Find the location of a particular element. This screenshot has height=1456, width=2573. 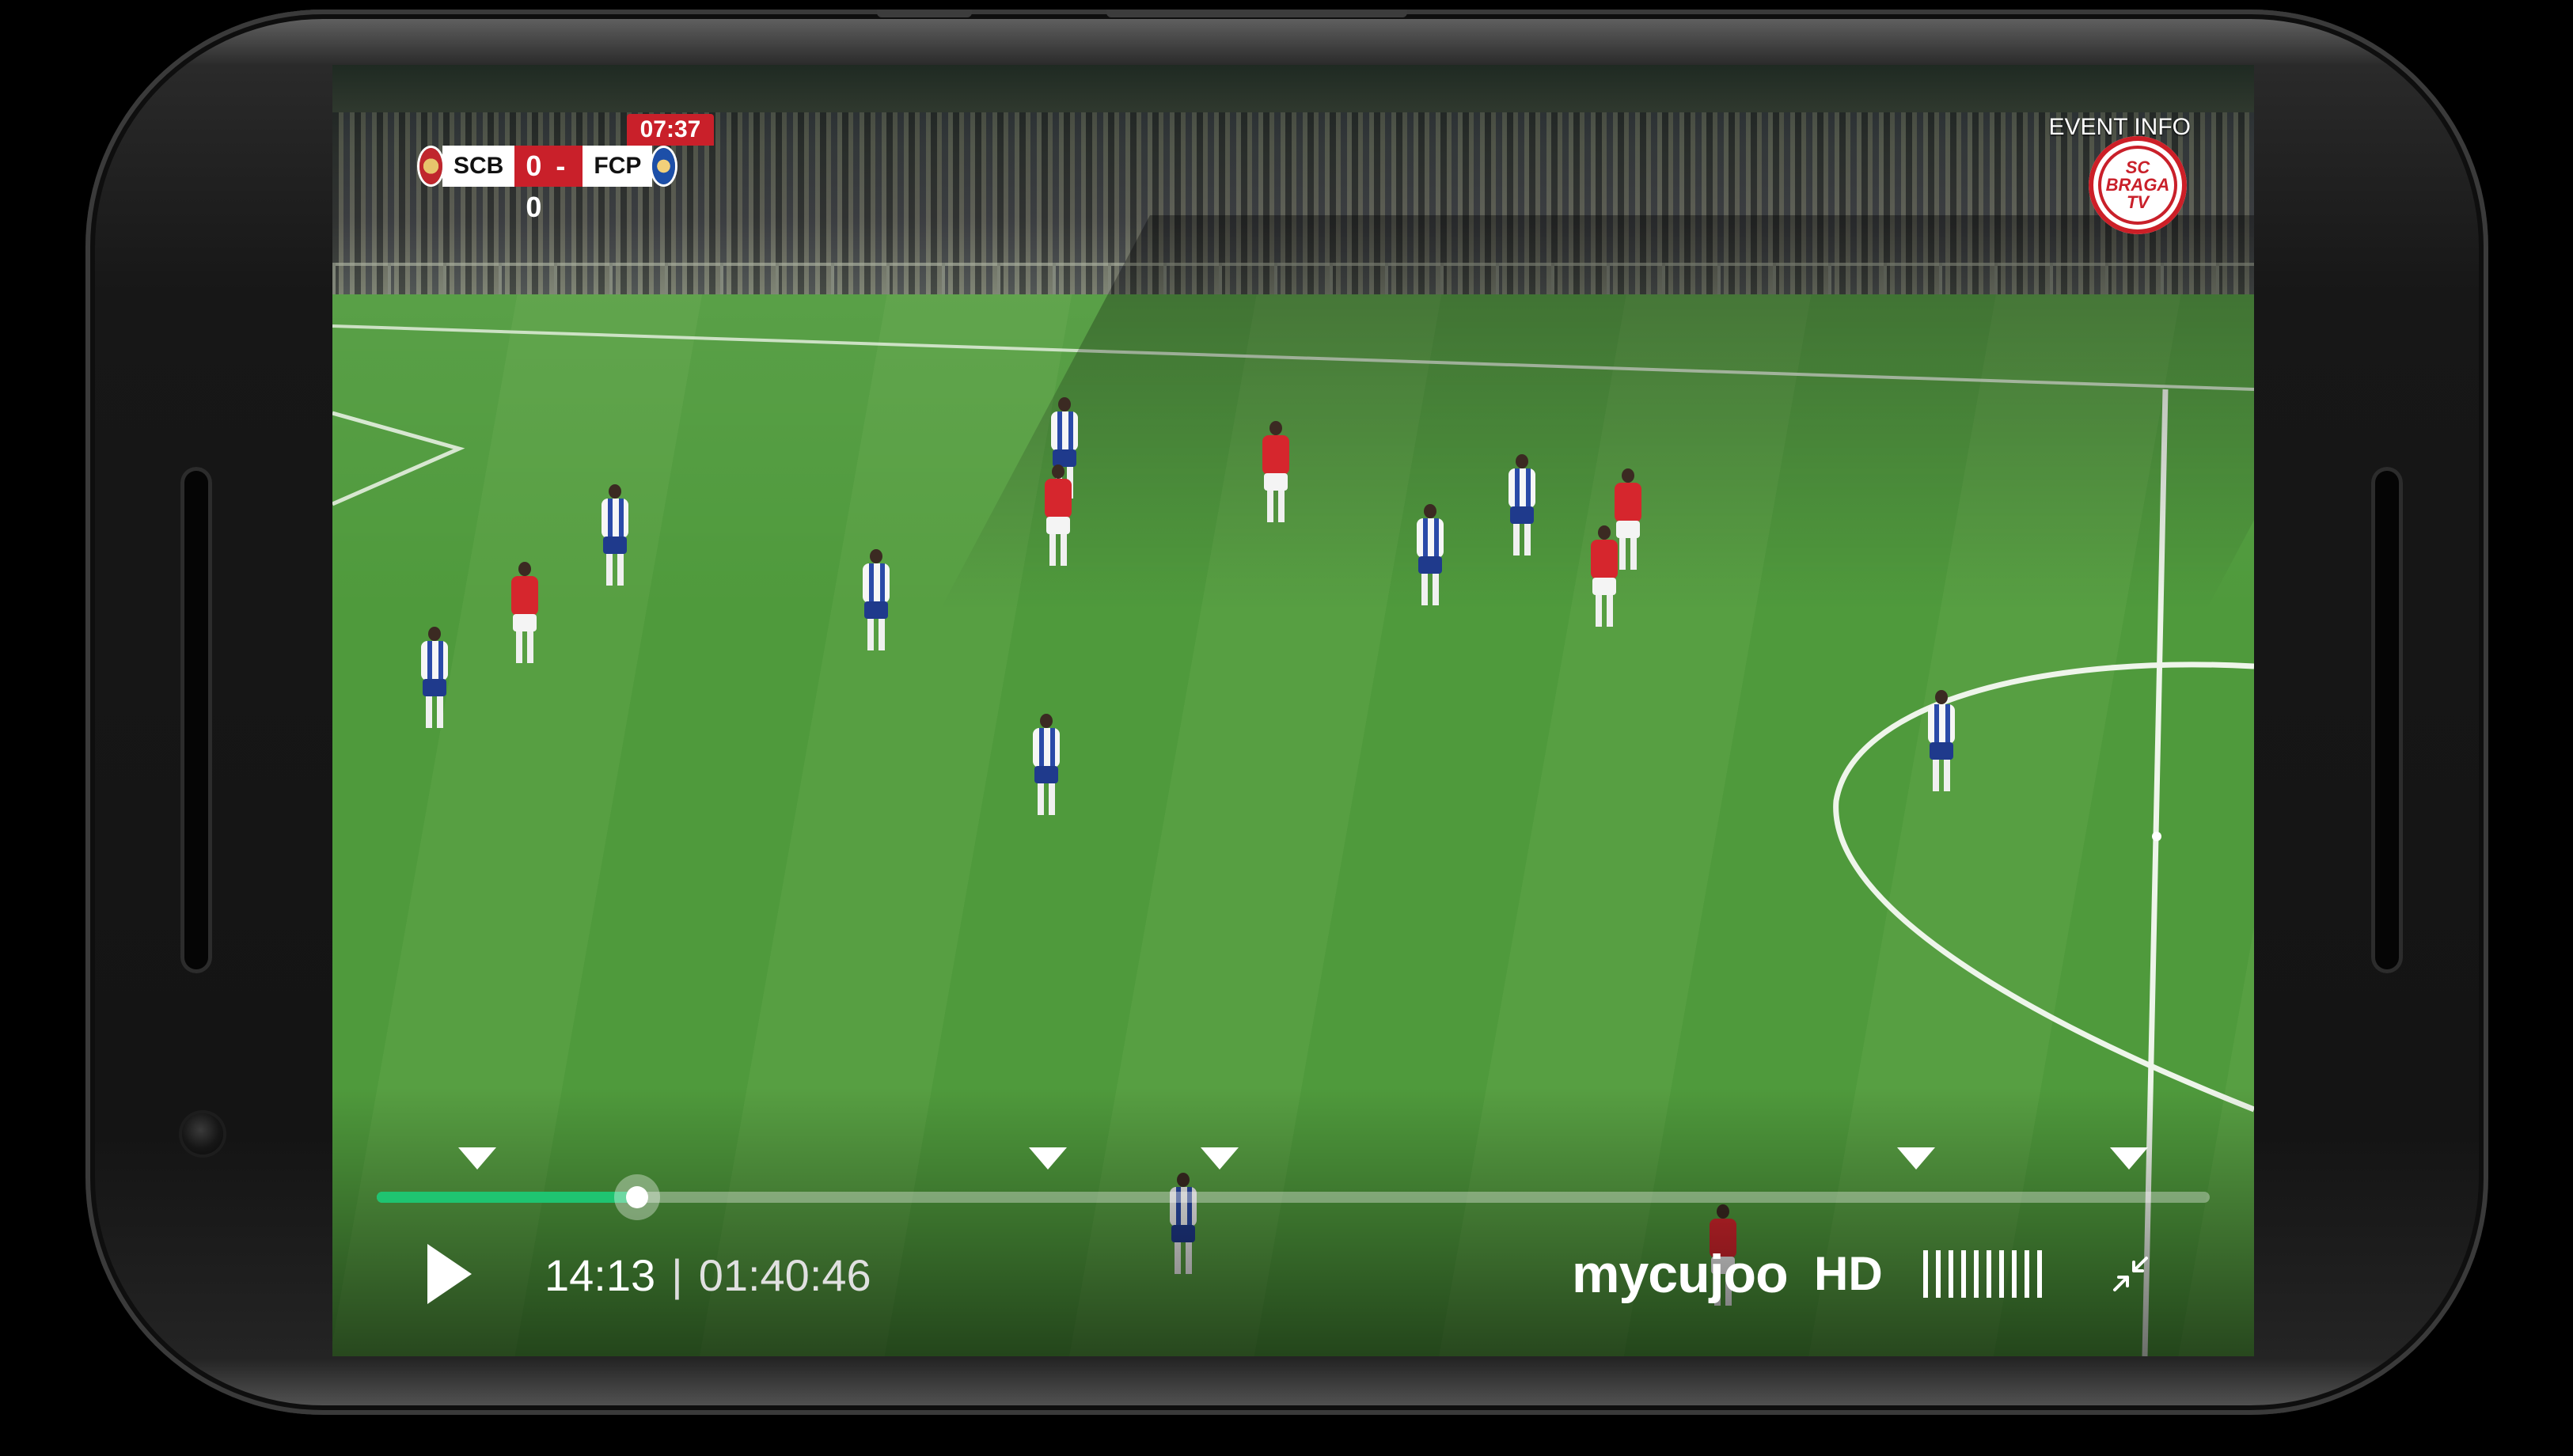

channel-logo: SC BRAGA TV is located at coordinates (2138, 185).